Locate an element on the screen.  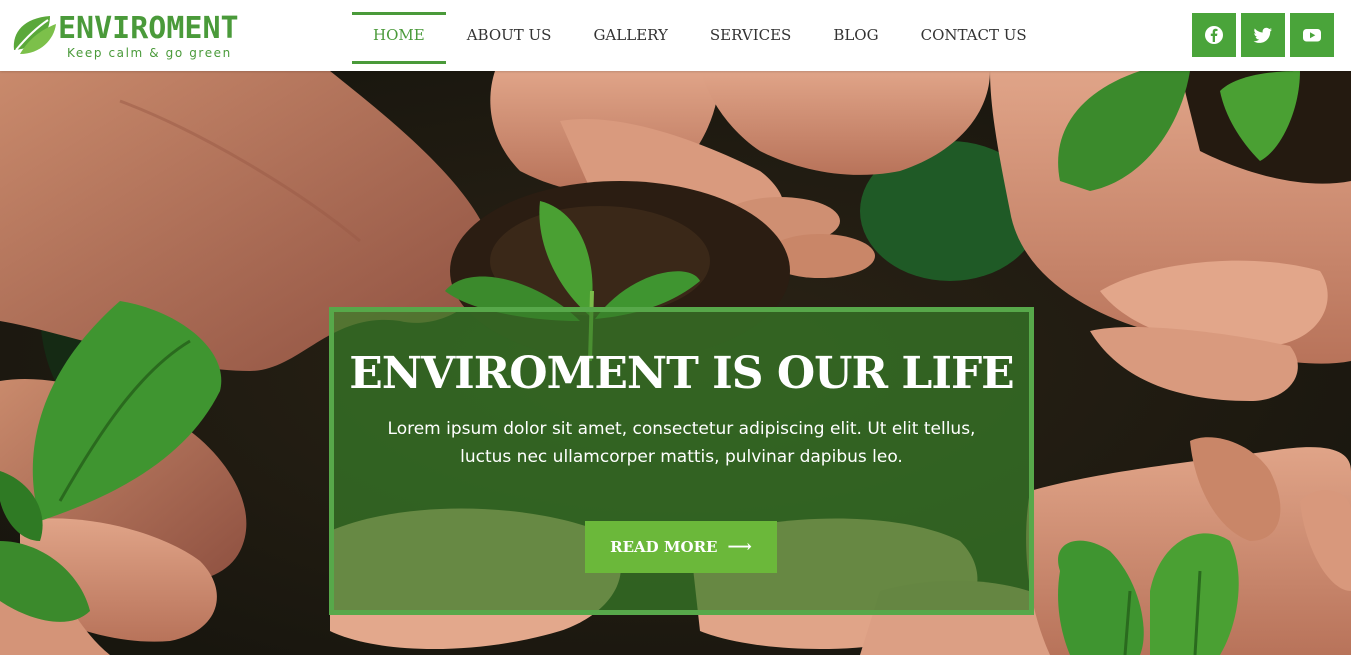
hero-headline: ENVIROMENT IS OUR LIFE is located at coordinates (681, 373).